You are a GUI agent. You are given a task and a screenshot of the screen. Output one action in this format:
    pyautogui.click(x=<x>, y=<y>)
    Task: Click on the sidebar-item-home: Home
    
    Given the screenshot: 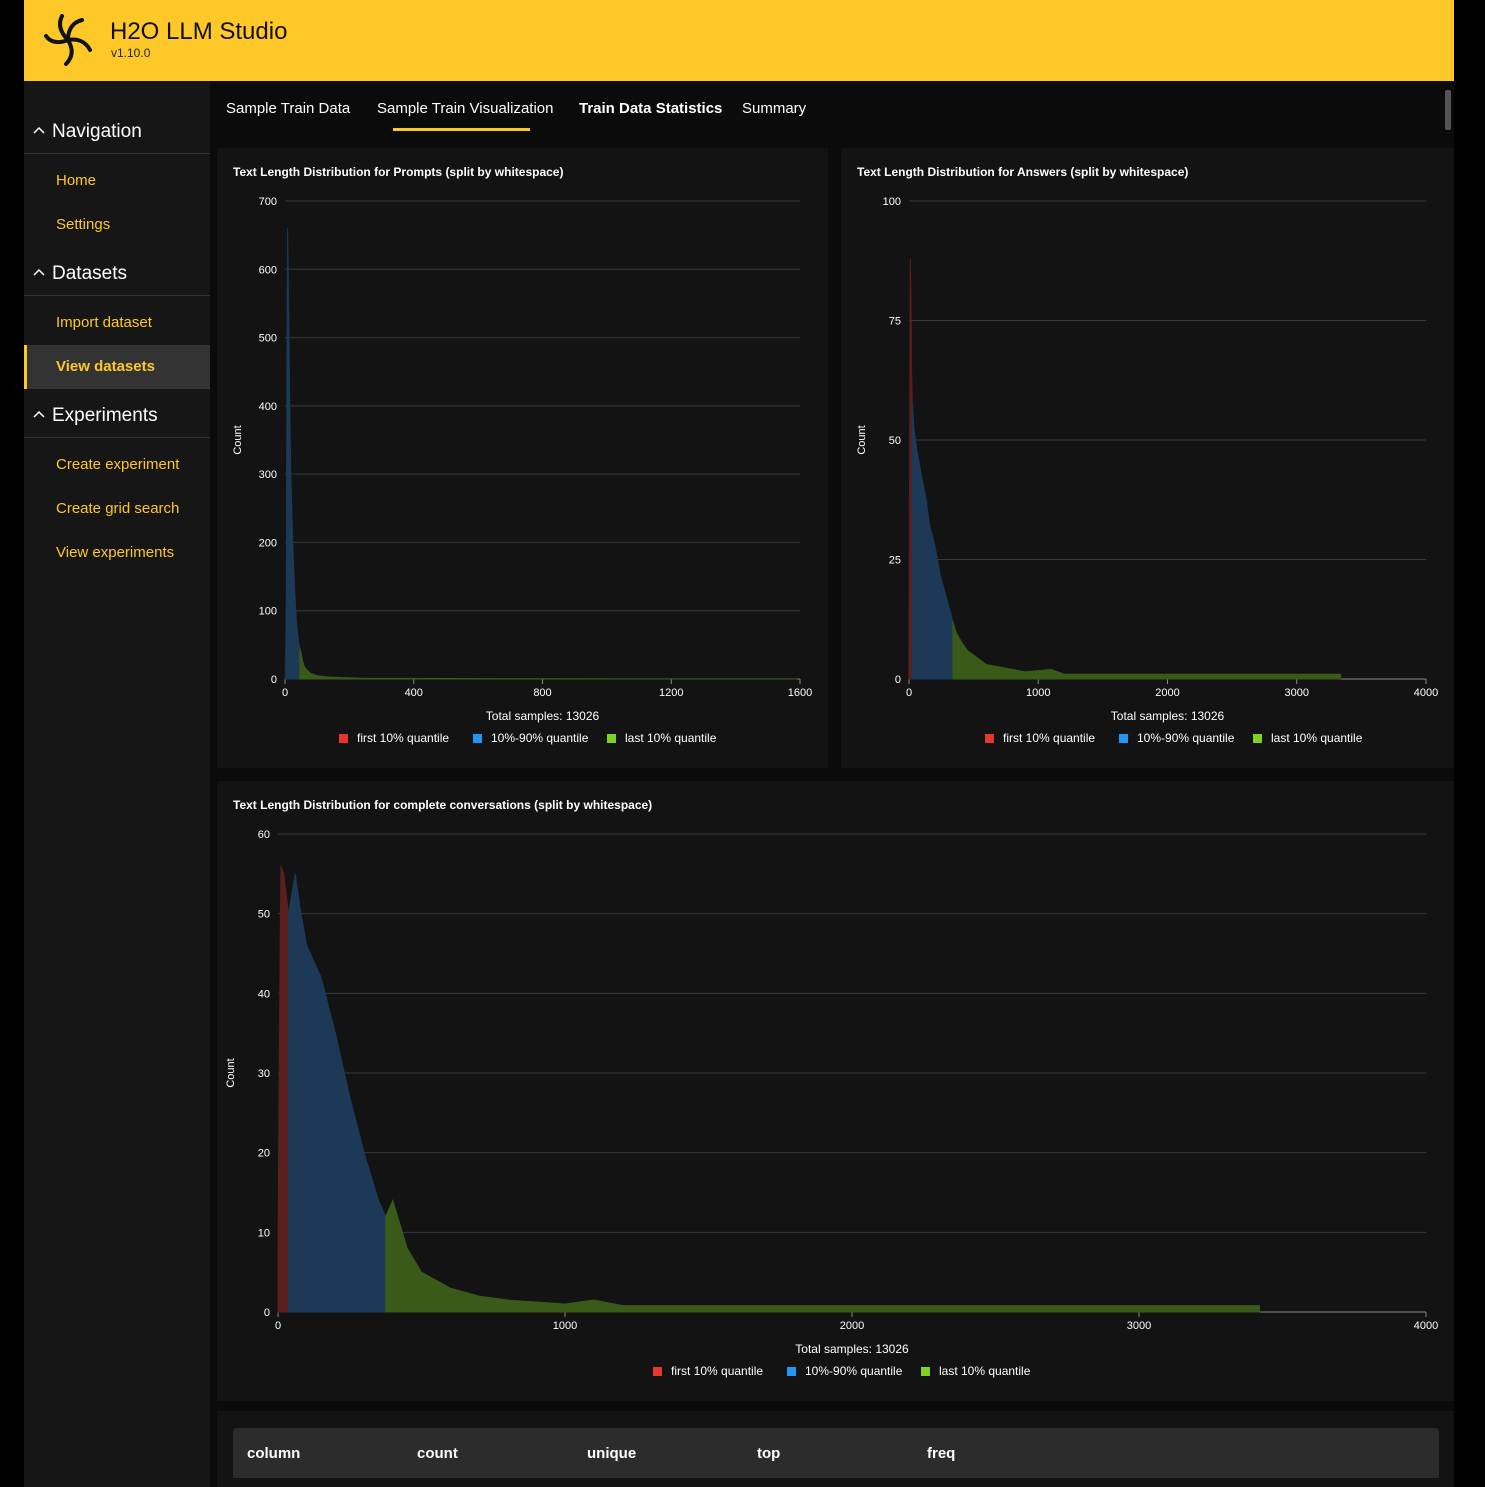 What is the action you would take?
    pyautogui.click(x=117, y=181)
    